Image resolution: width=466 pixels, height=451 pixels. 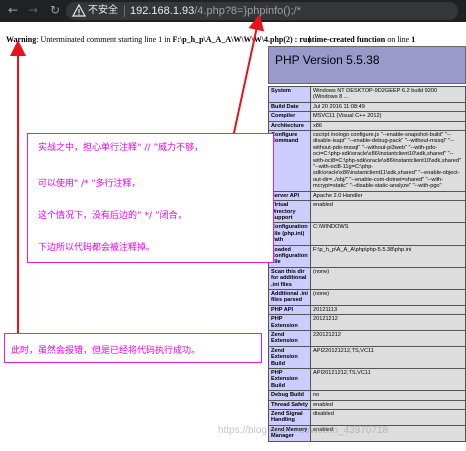 What do you see at coordinates (21, 39) in the screenshot?
I see `warning-label: Warning` at bounding box center [21, 39].